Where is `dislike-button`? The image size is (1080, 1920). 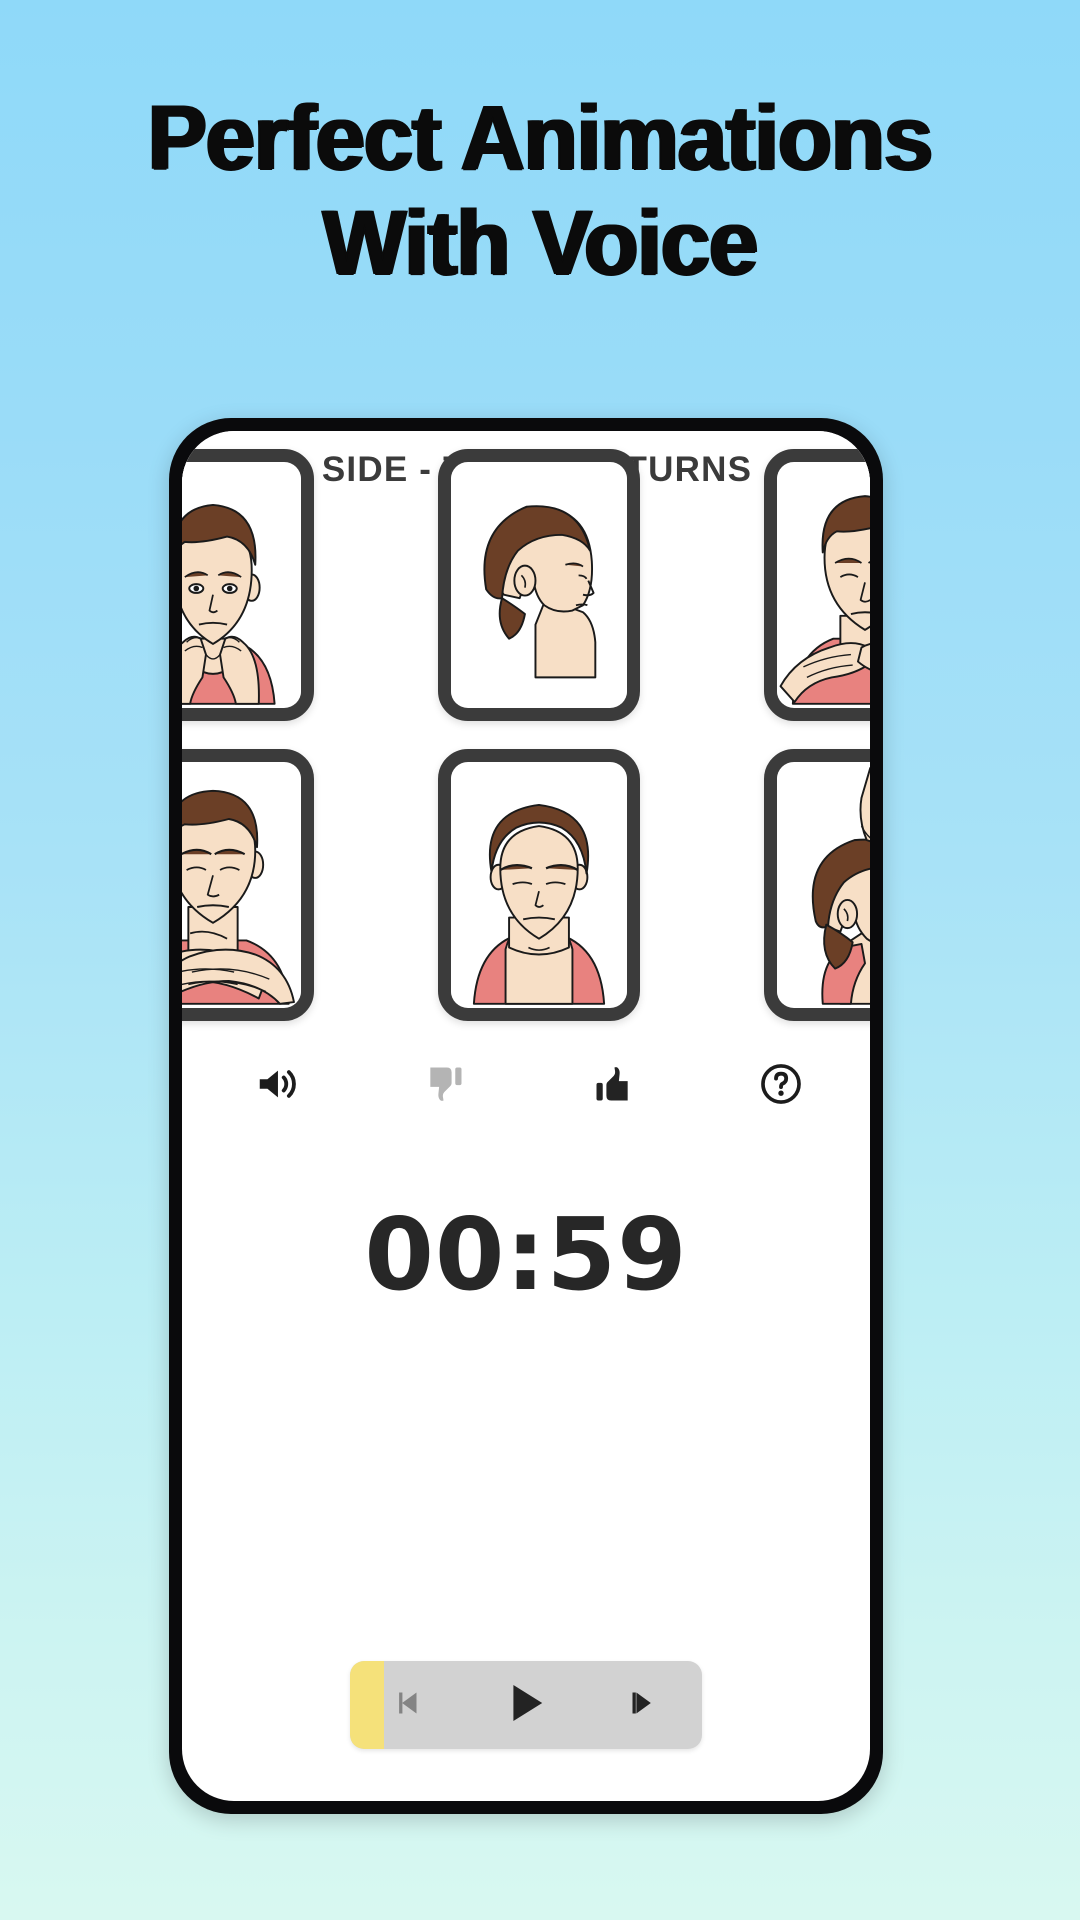 dislike-button is located at coordinates (445, 1086).